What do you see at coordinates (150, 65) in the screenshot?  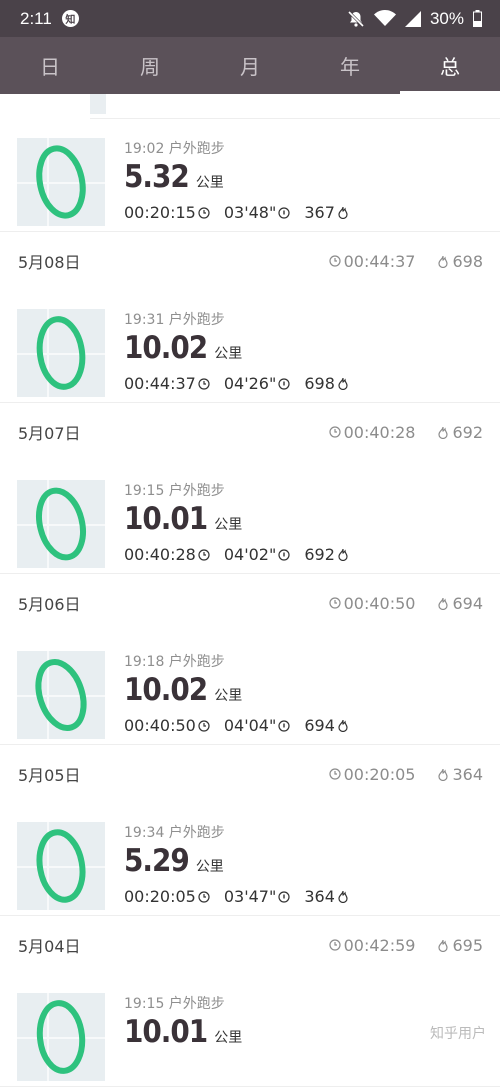 I see `tab-week: 周` at bounding box center [150, 65].